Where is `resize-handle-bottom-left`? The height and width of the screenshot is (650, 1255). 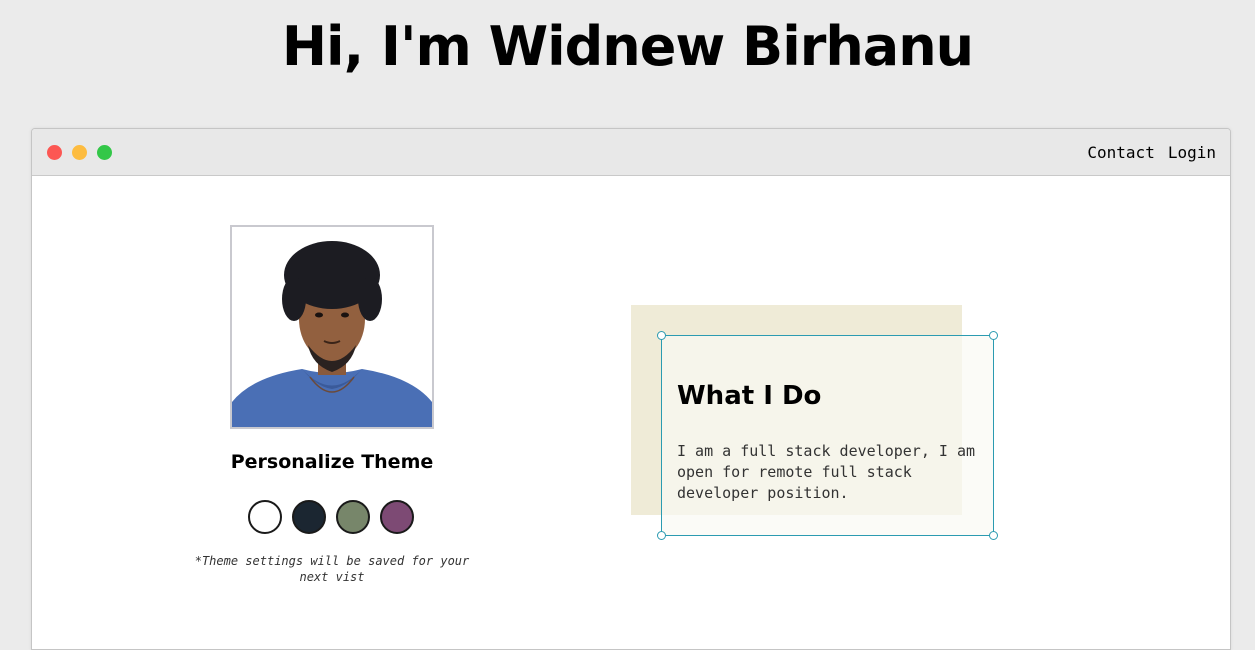 resize-handle-bottom-left is located at coordinates (661, 535).